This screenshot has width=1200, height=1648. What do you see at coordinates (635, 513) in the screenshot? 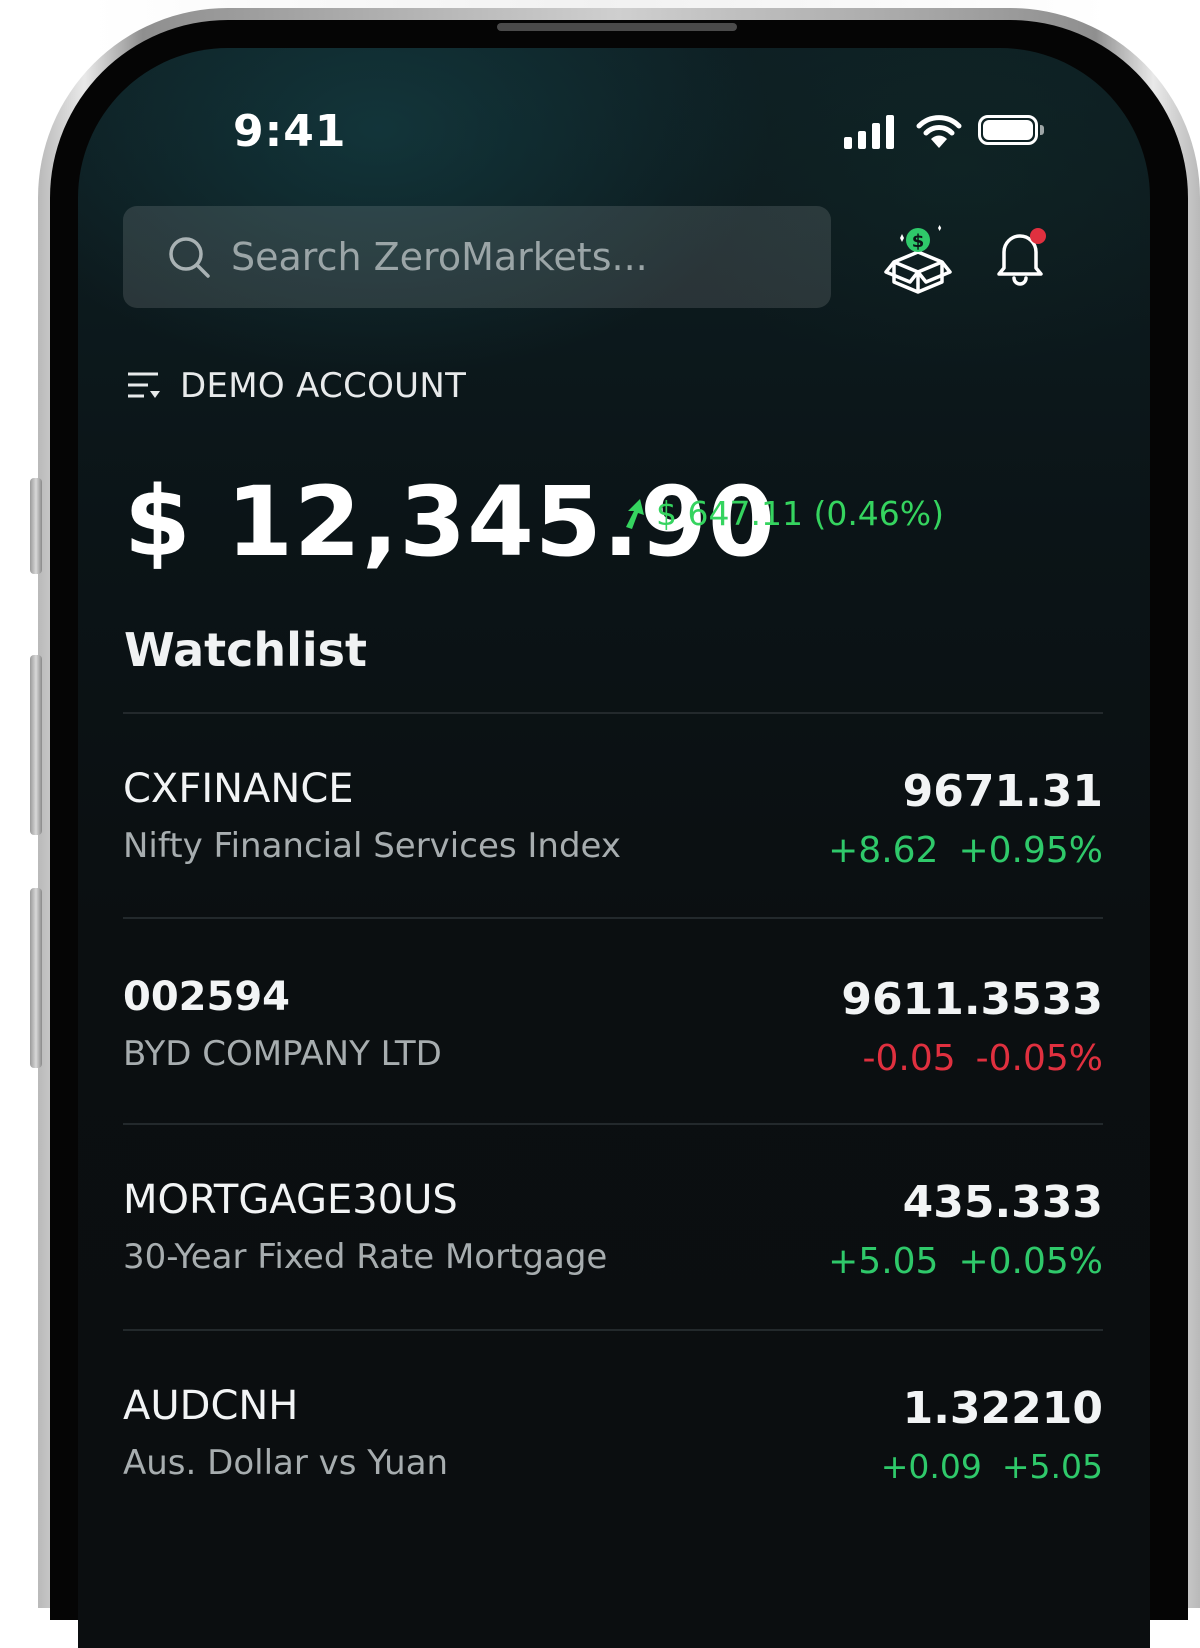
I see `trend-up-arrow-icon` at bounding box center [635, 513].